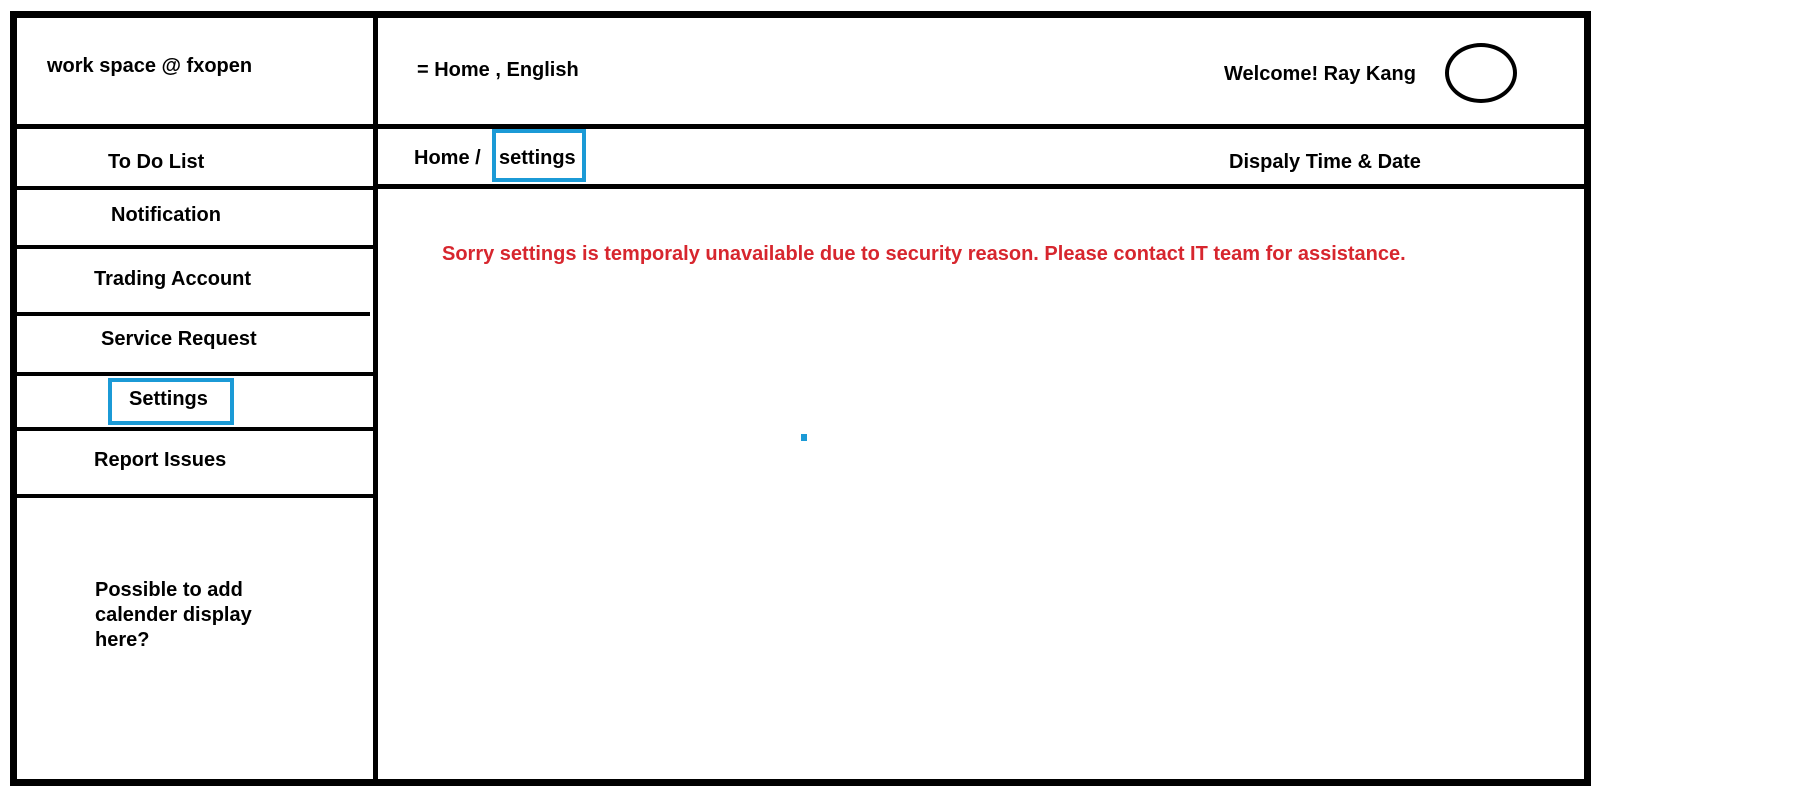  What do you see at coordinates (1481, 73) in the screenshot?
I see `avatar` at bounding box center [1481, 73].